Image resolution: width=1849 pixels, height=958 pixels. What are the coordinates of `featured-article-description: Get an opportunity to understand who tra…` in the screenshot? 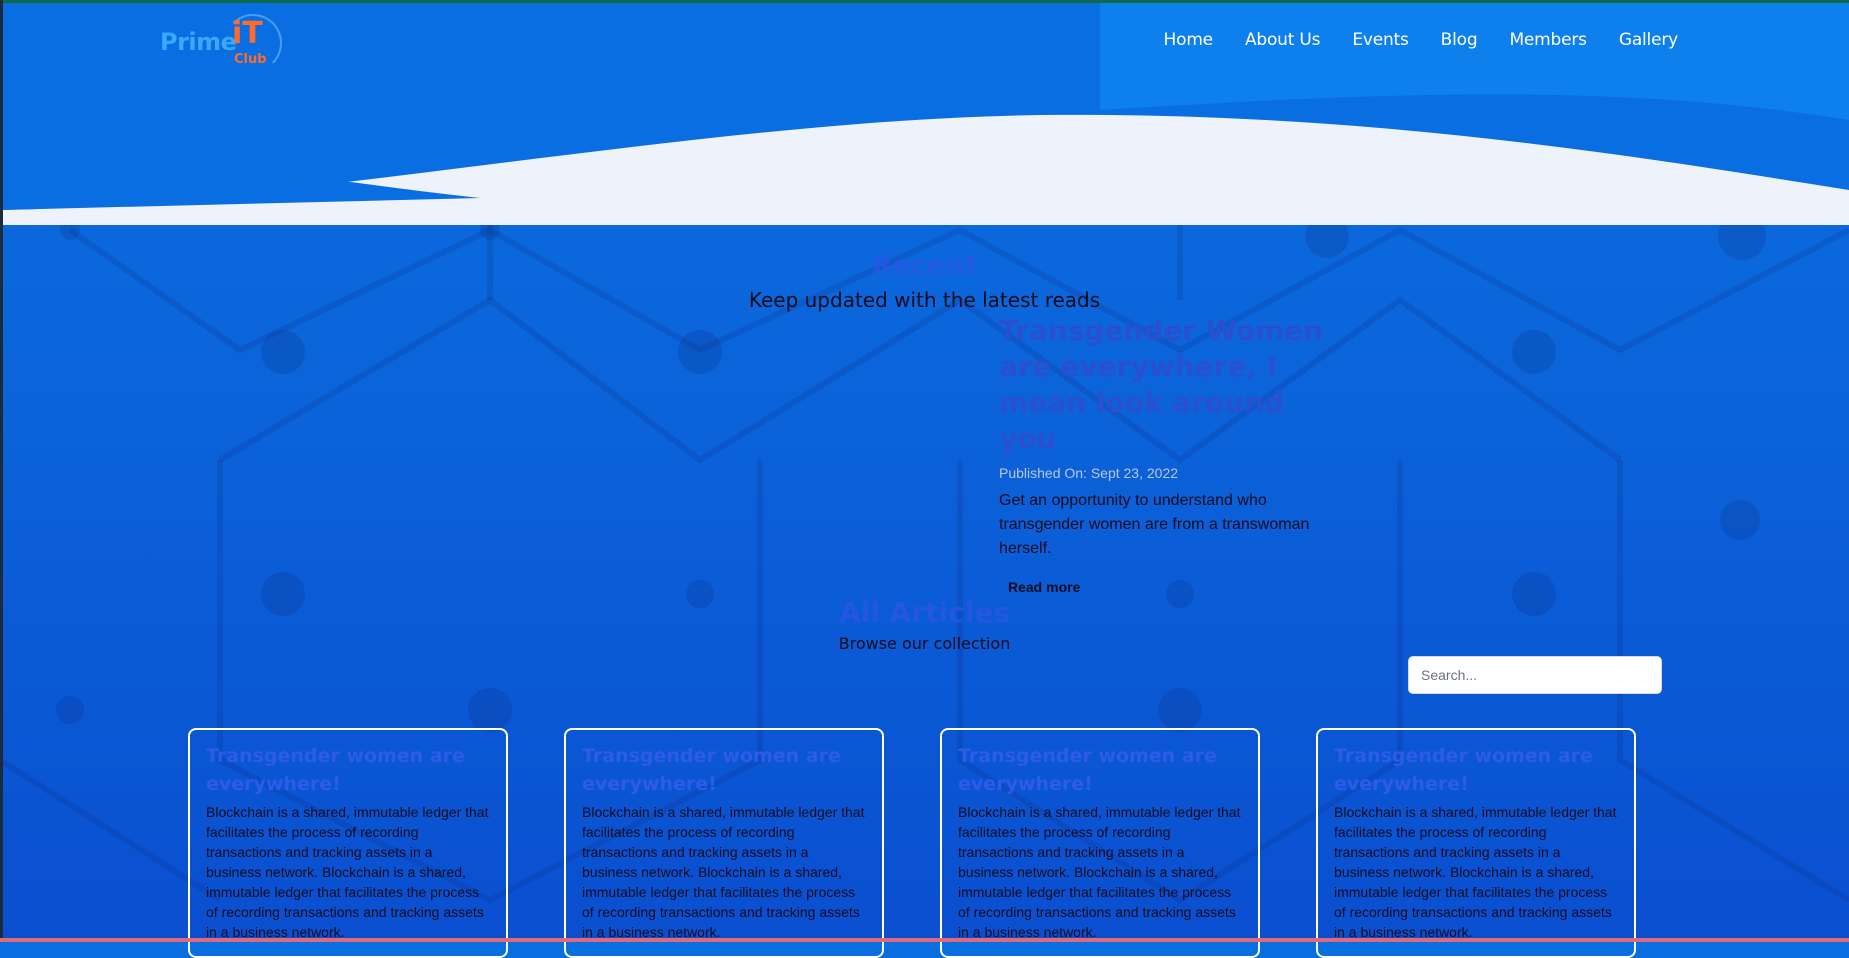 It's located at (1154, 524).